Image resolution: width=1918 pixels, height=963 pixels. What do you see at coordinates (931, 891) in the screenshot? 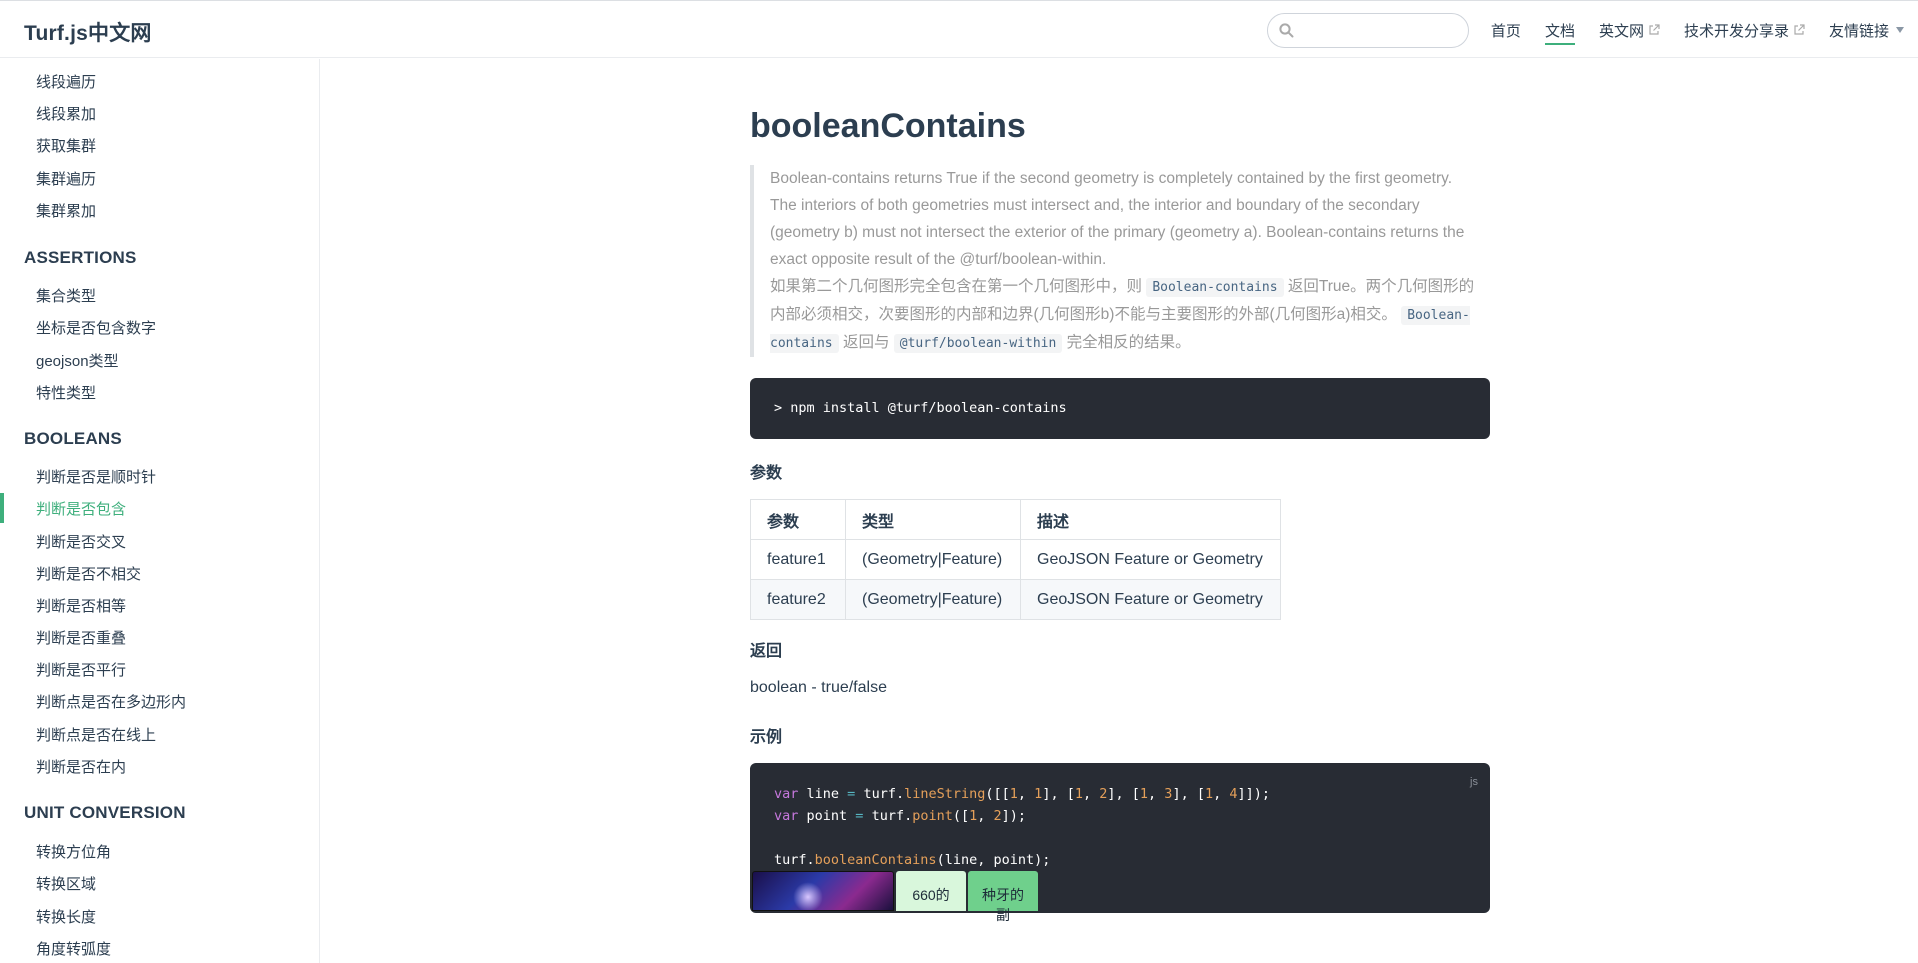
I see `ad-tag: 660的` at bounding box center [931, 891].